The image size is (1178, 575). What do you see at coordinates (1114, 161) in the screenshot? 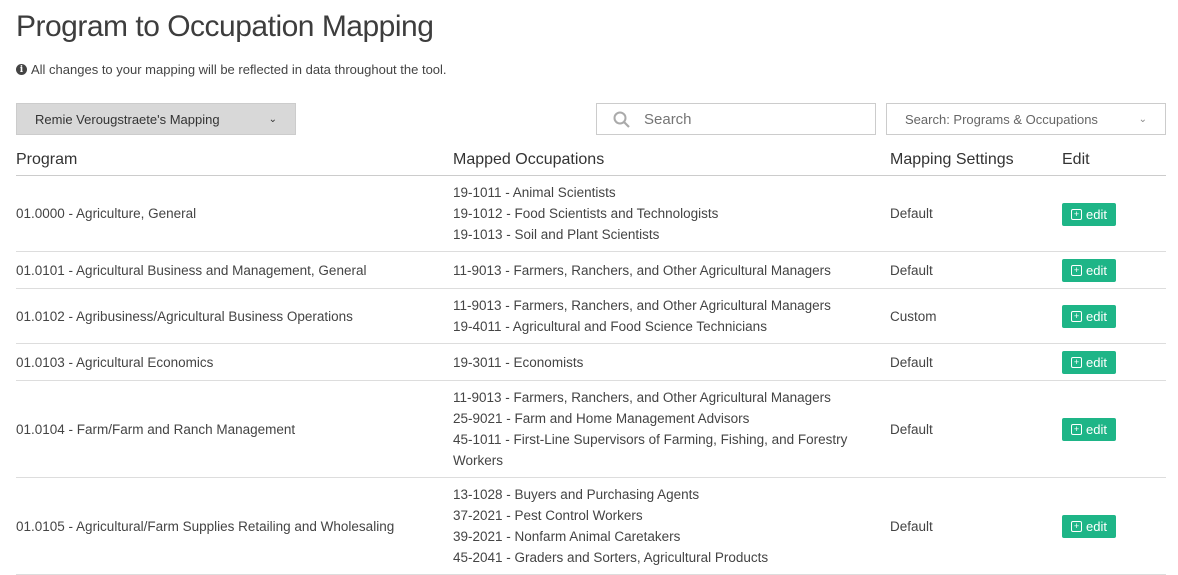
I see `column-header-edit: Edit` at bounding box center [1114, 161].